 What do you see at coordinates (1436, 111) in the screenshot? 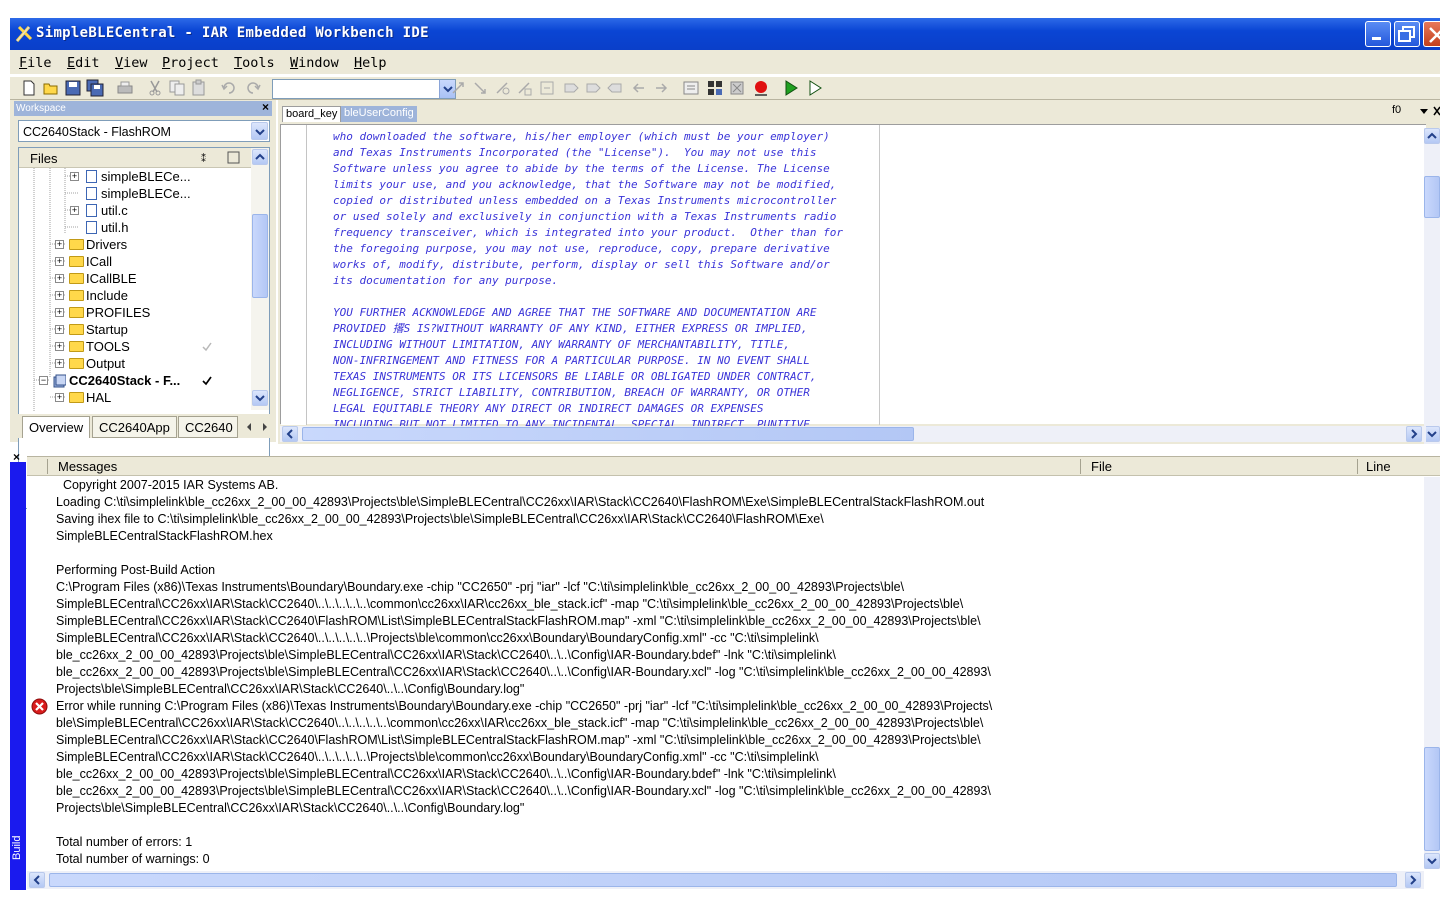
I see `close-icon` at bounding box center [1436, 111].